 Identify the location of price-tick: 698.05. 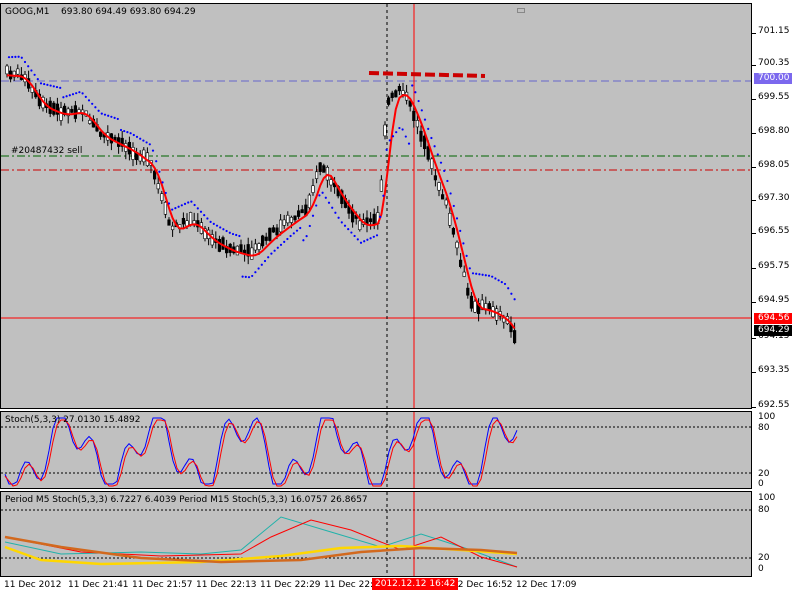
(774, 165).